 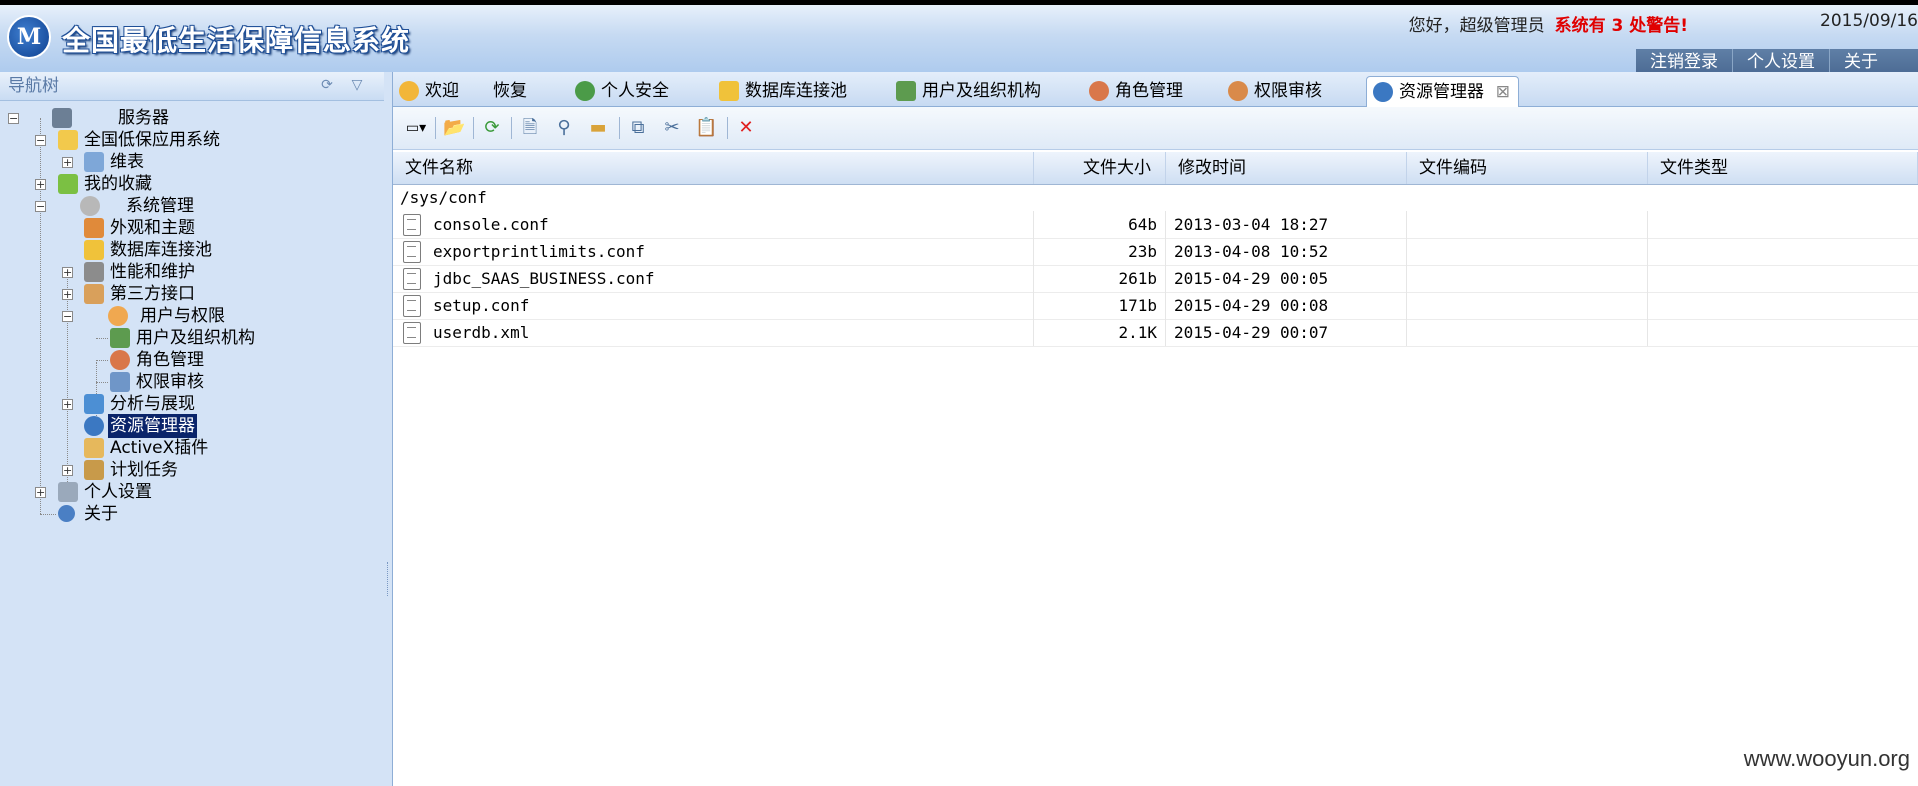 I want to click on tree-node-users-perms: − 用户与权限, so click(x=192, y=316).